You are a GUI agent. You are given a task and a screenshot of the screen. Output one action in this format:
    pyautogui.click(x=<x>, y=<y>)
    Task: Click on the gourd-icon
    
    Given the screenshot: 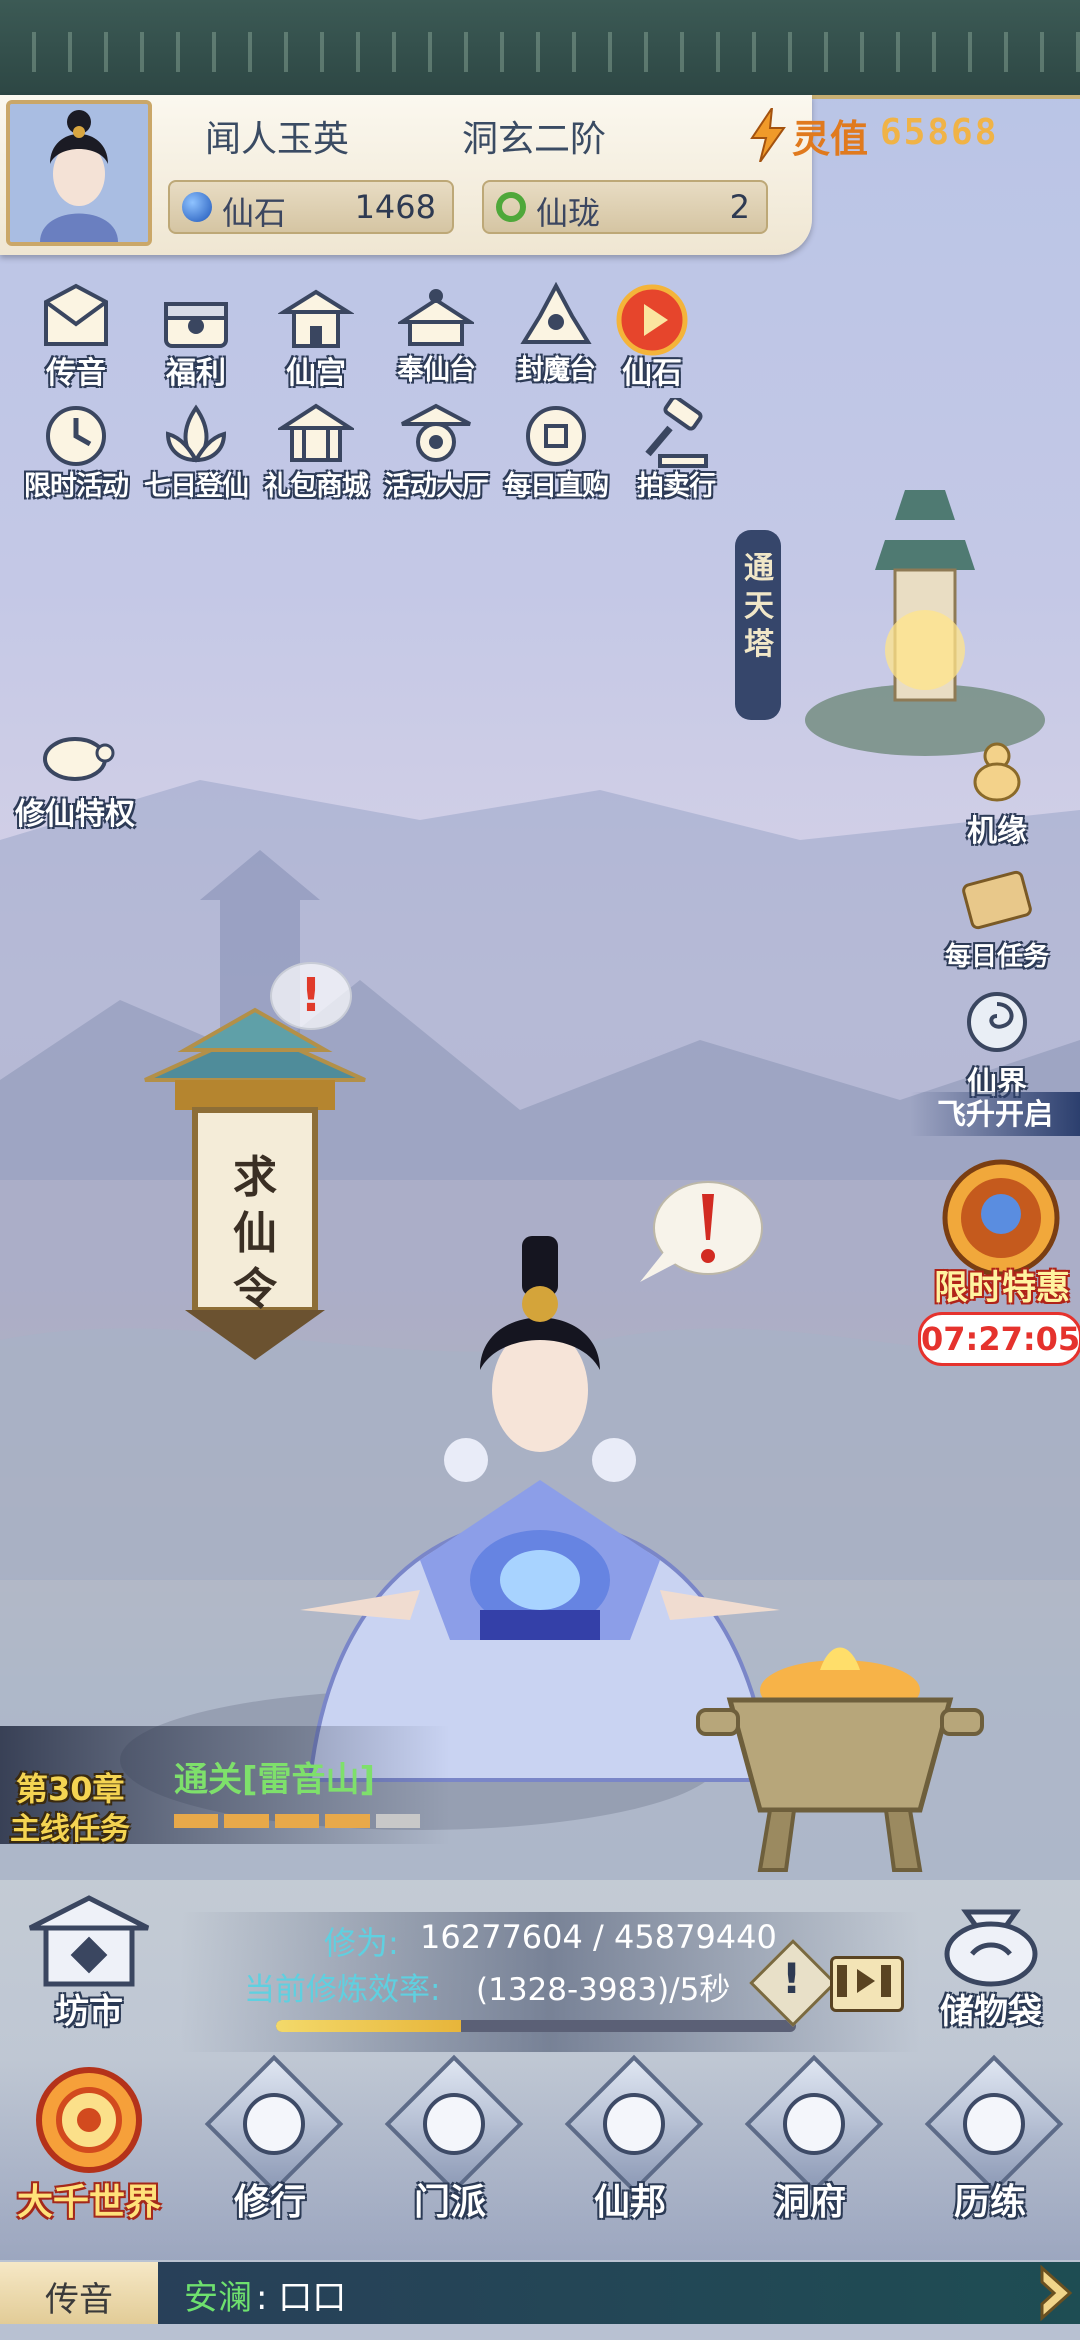 What is the action you would take?
    pyautogui.click(x=997, y=772)
    